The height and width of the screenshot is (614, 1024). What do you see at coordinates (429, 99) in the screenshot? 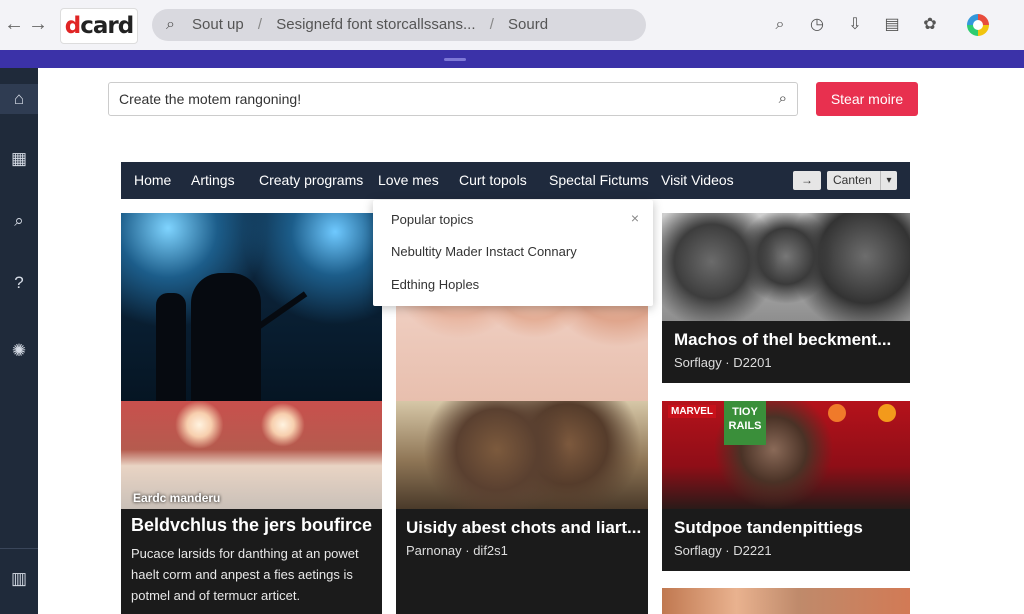
I see `search-input` at bounding box center [429, 99].